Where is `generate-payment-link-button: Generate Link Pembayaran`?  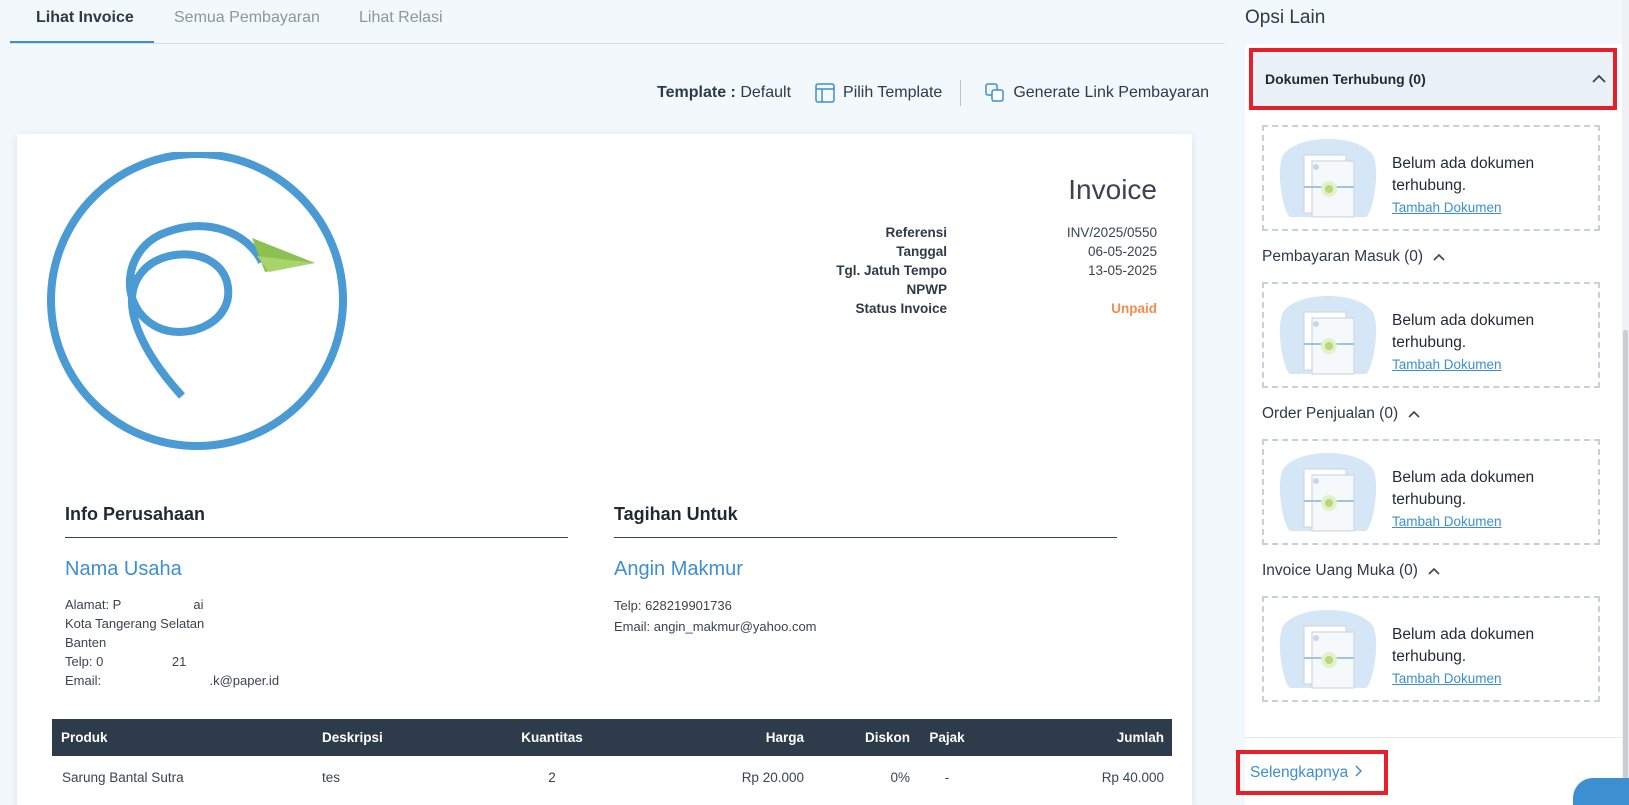 generate-payment-link-button: Generate Link Pembayaran is located at coordinates (1097, 93).